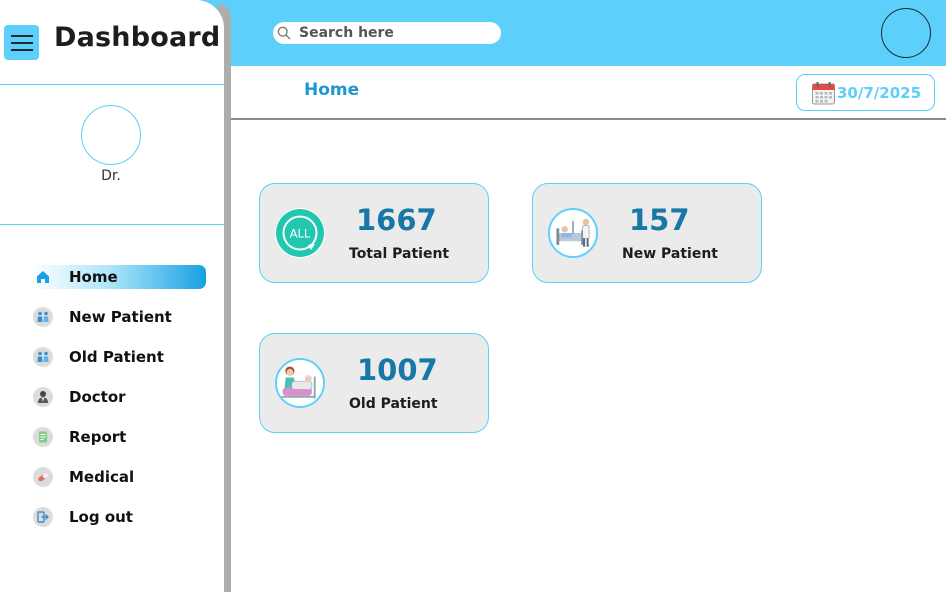 This screenshot has height=592, width=946. I want to click on sidebar-item-label: Medical, so click(102, 477).